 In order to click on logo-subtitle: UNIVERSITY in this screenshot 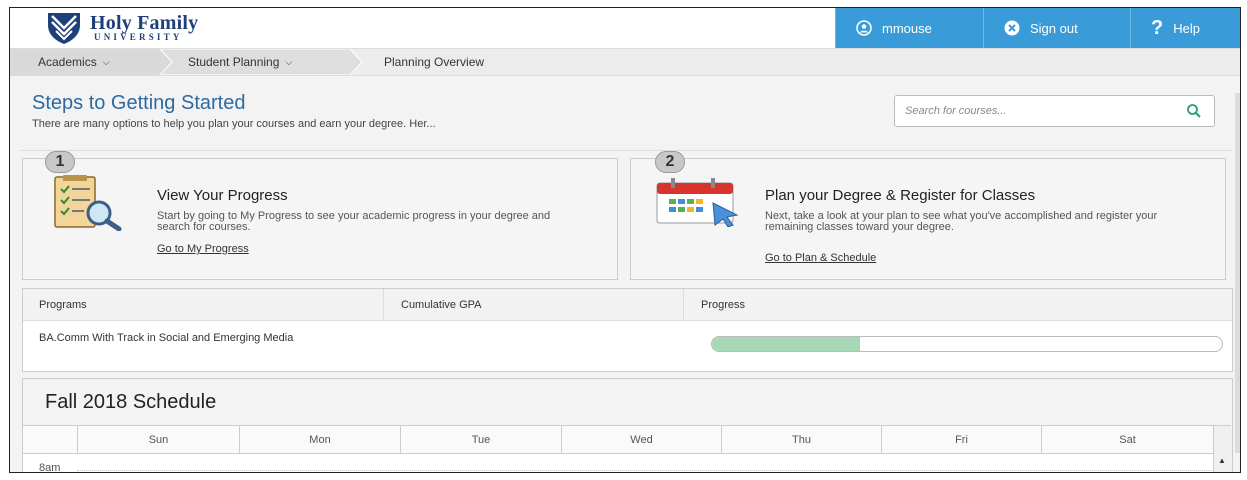, I will do `click(138, 37)`.